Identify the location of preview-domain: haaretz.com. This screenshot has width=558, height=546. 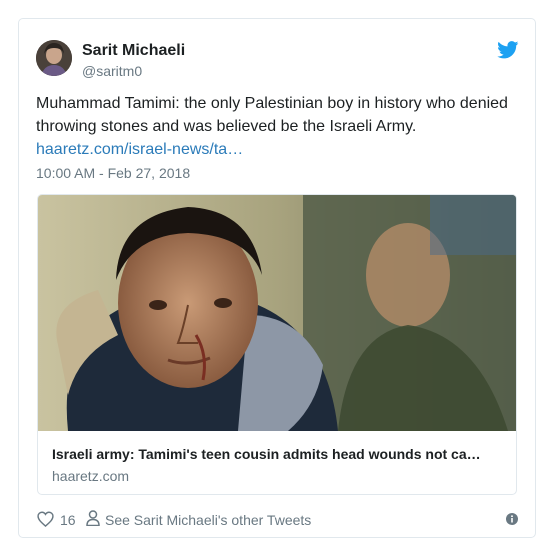
(91, 476).